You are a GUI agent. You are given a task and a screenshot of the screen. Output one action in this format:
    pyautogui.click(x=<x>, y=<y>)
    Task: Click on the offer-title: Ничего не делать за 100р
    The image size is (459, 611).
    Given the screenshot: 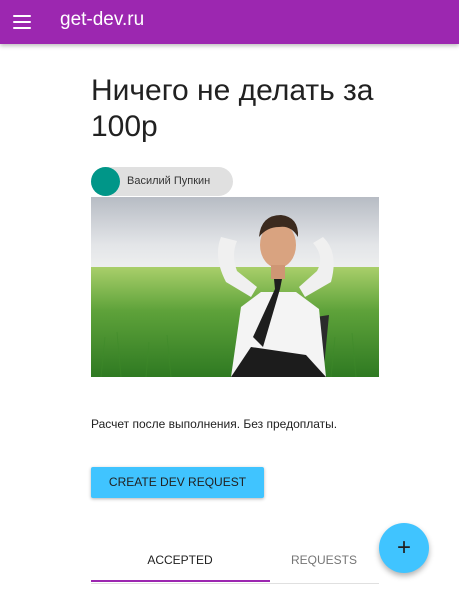 What is the action you would take?
    pyautogui.click(x=232, y=108)
    